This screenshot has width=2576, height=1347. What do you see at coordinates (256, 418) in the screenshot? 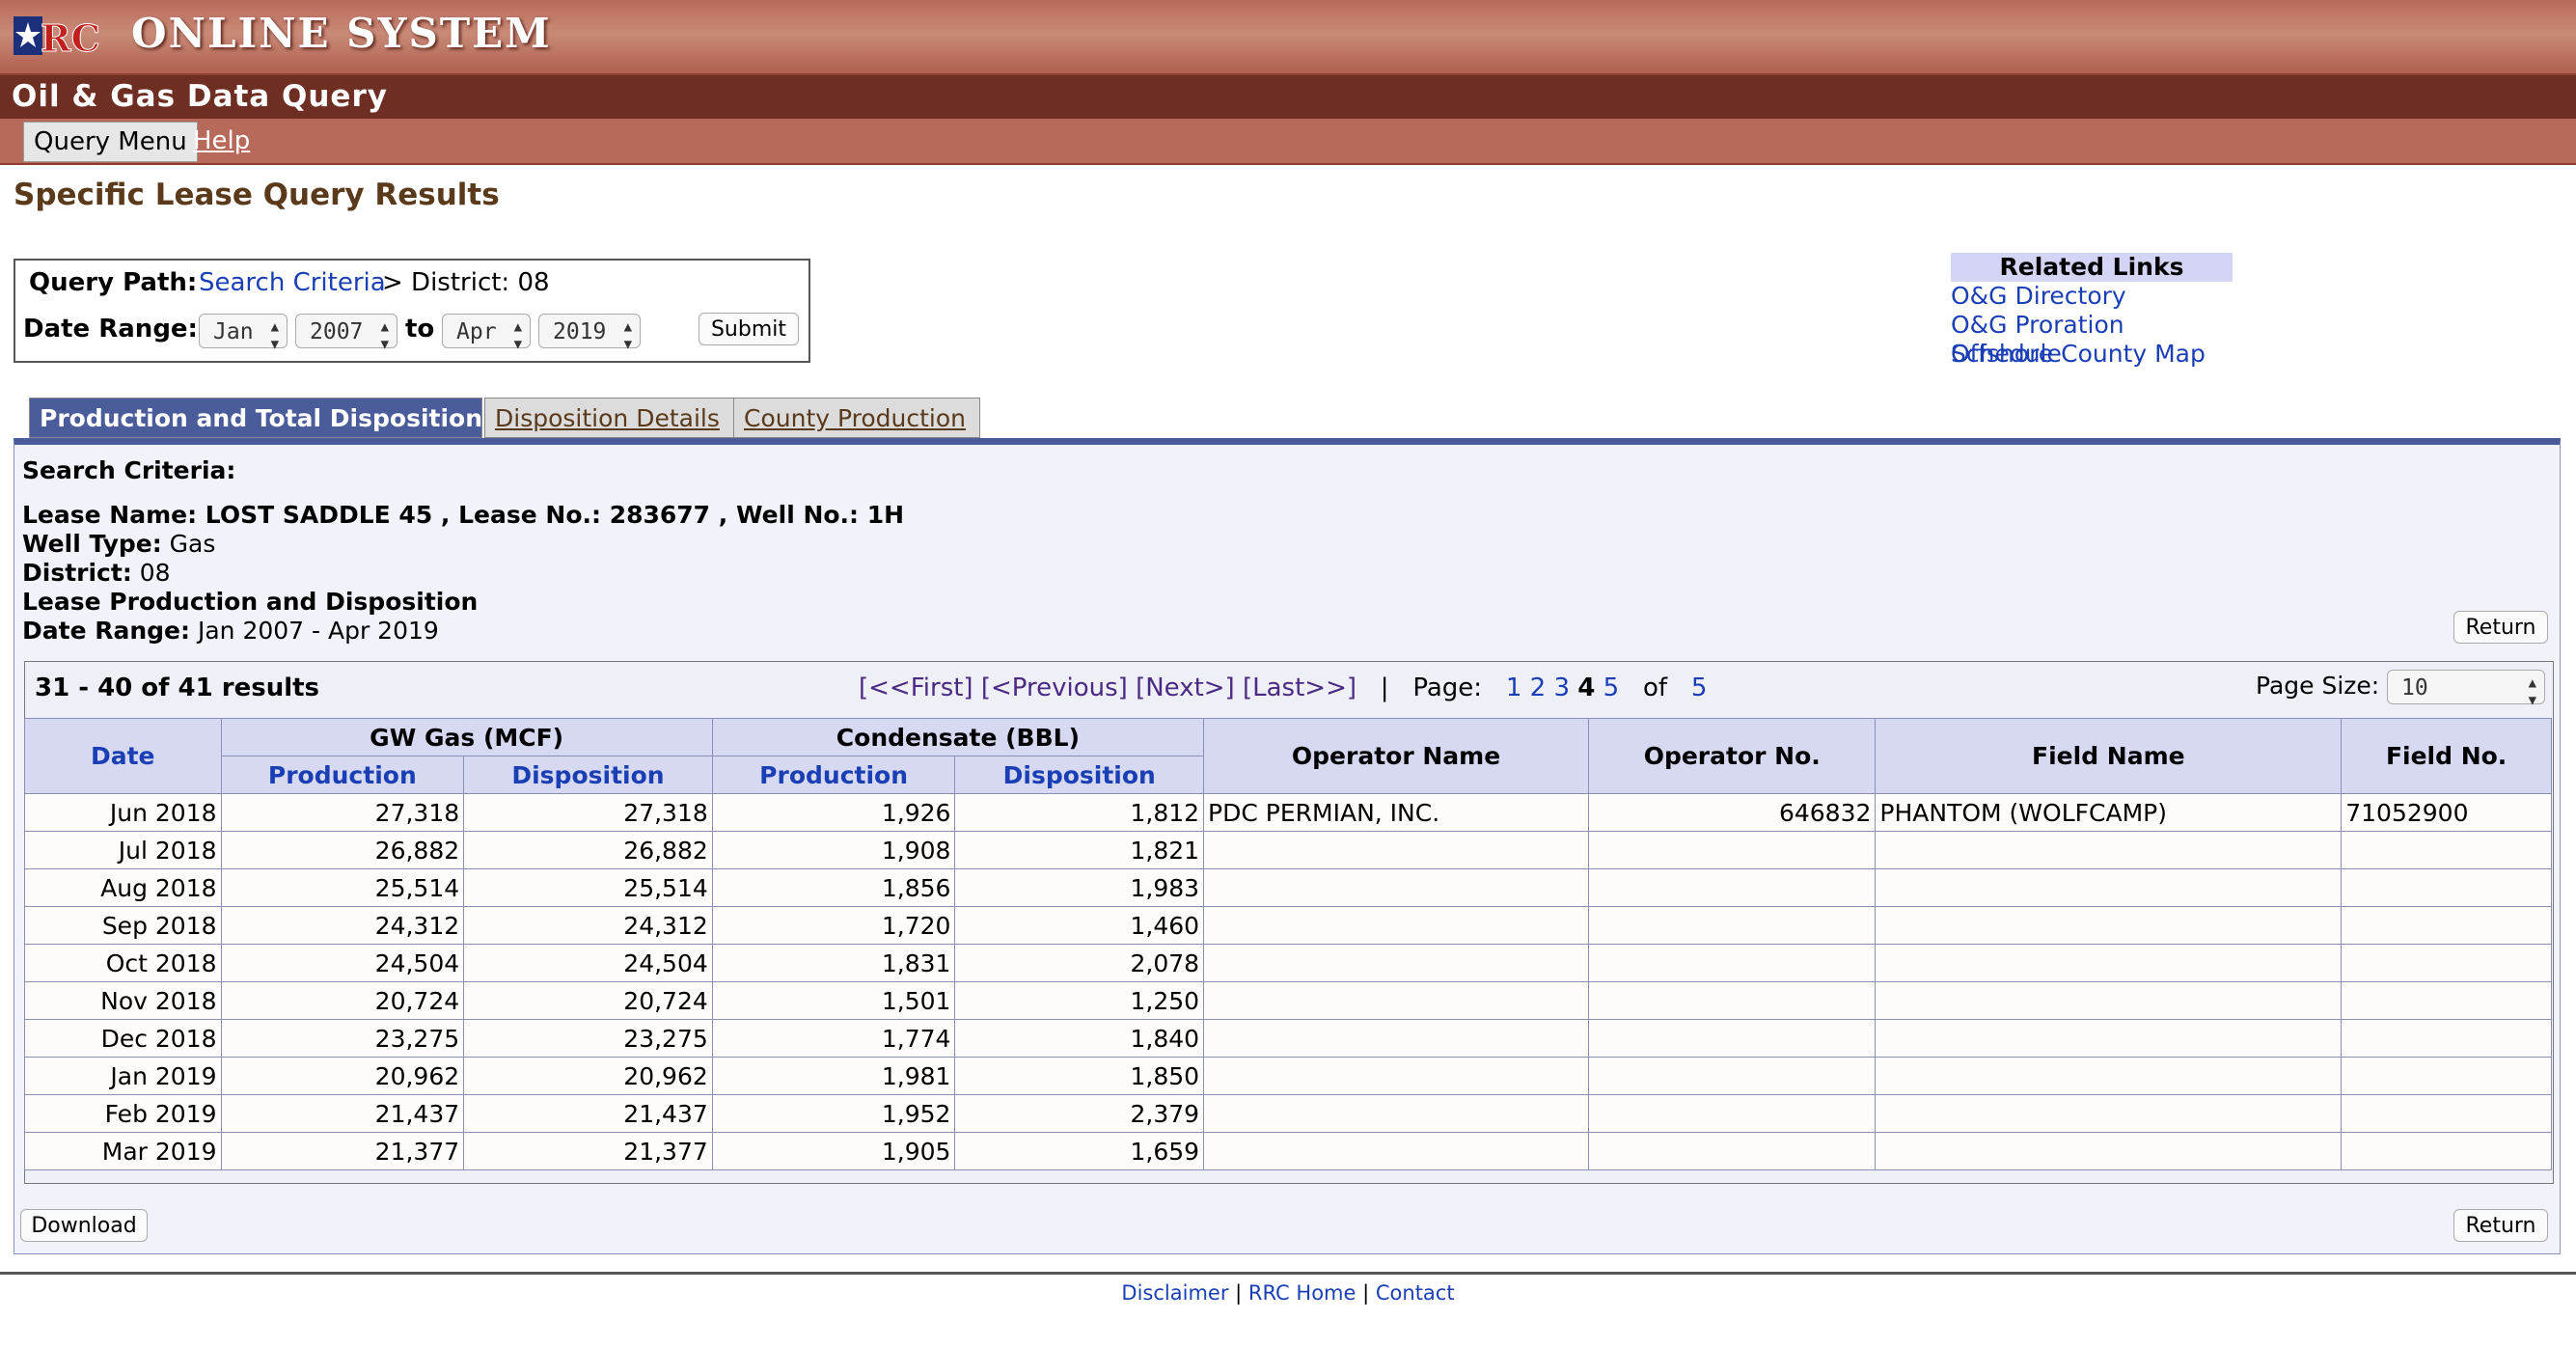
I see `tab-production-total-disposition: Production and Total Disposition` at bounding box center [256, 418].